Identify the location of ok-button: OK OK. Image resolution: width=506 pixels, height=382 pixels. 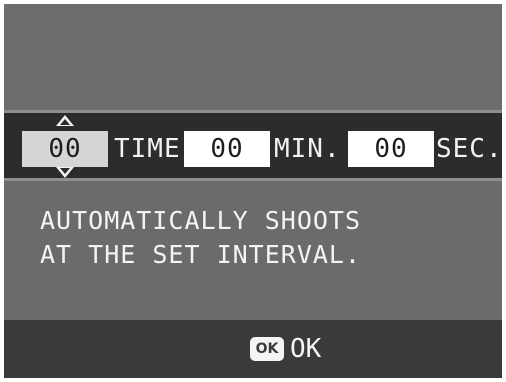
(285, 349).